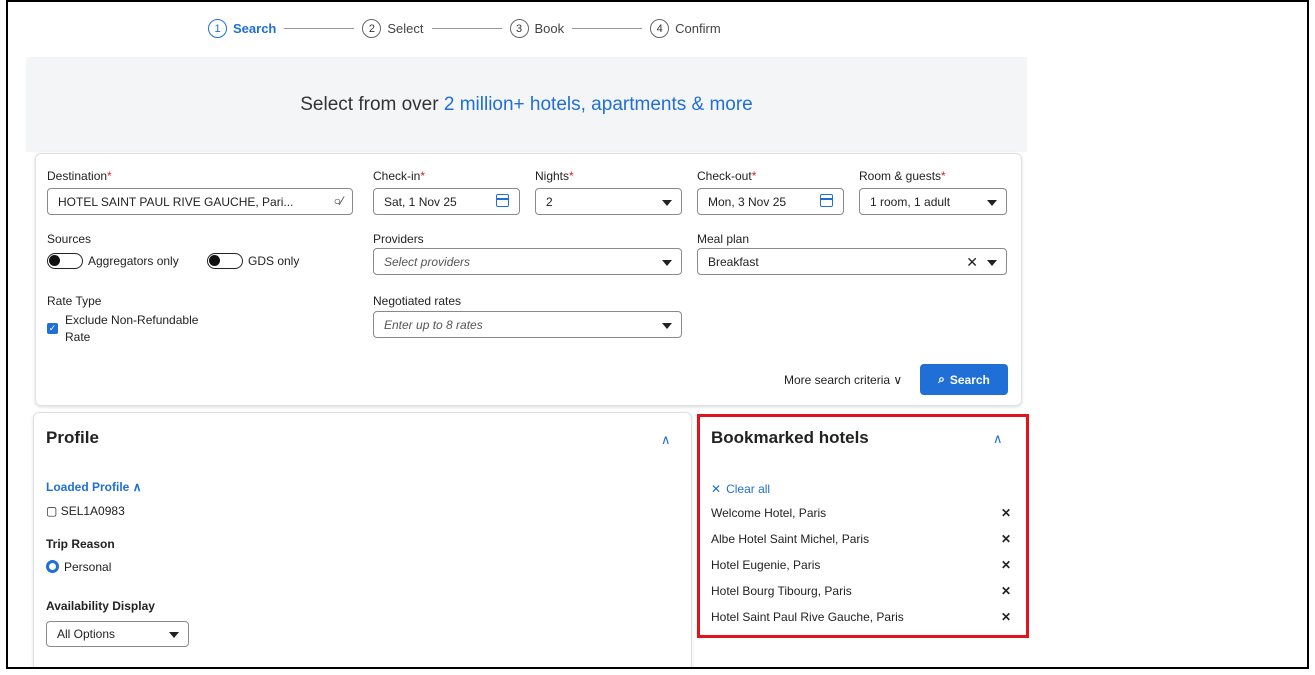 The height and width of the screenshot is (675, 1315). Describe the element at coordinates (74, 301) in the screenshot. I see `rate-type-label: Rate Type` at that location.